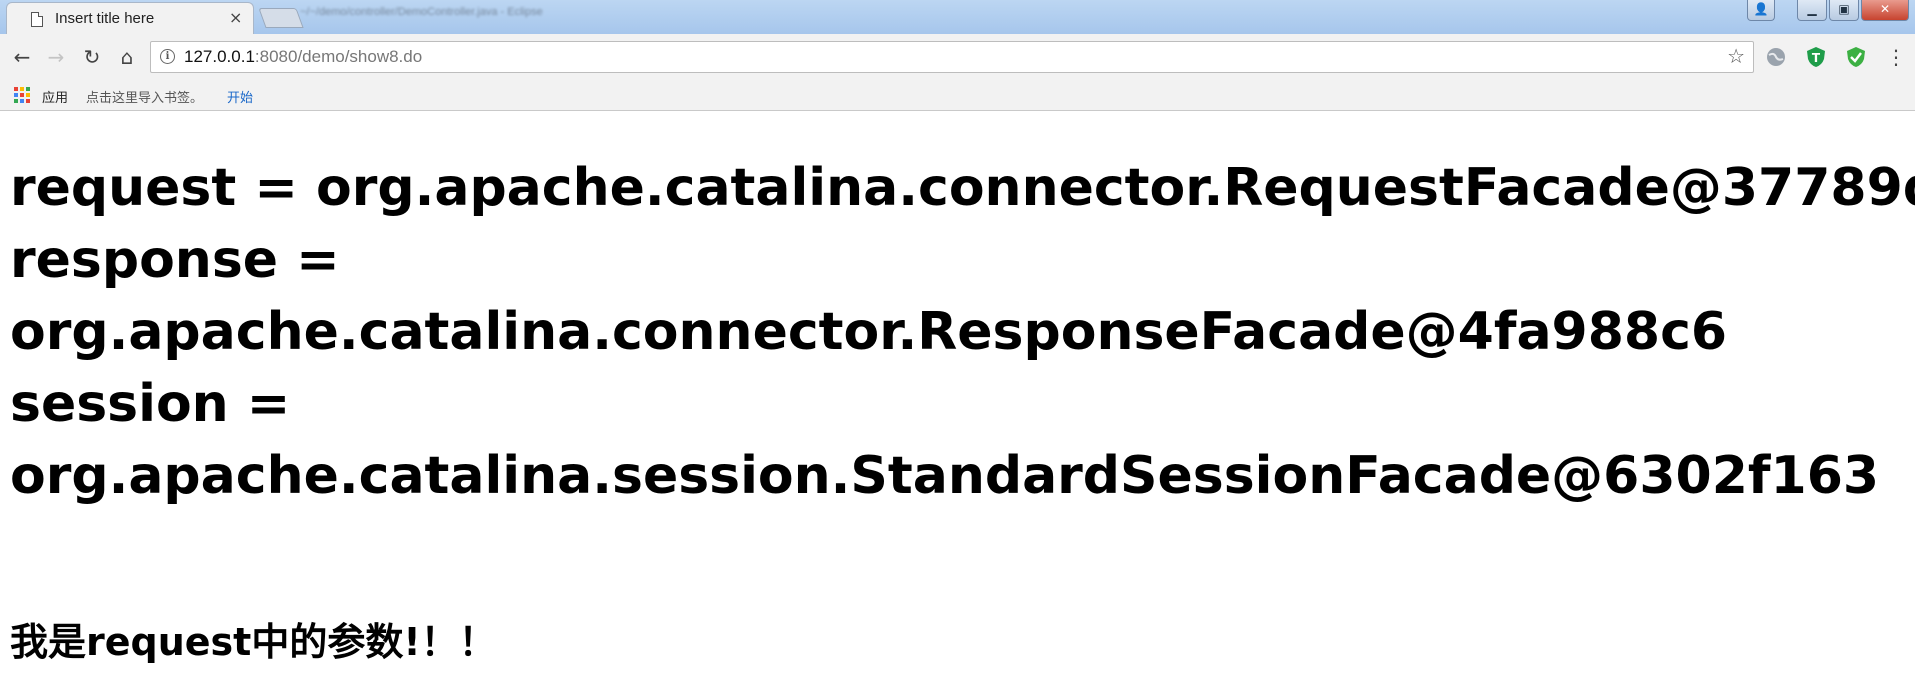  Describe the element at coordinates (1776, 57) in the screenshot. I see `globe-extension-icon` at that location.